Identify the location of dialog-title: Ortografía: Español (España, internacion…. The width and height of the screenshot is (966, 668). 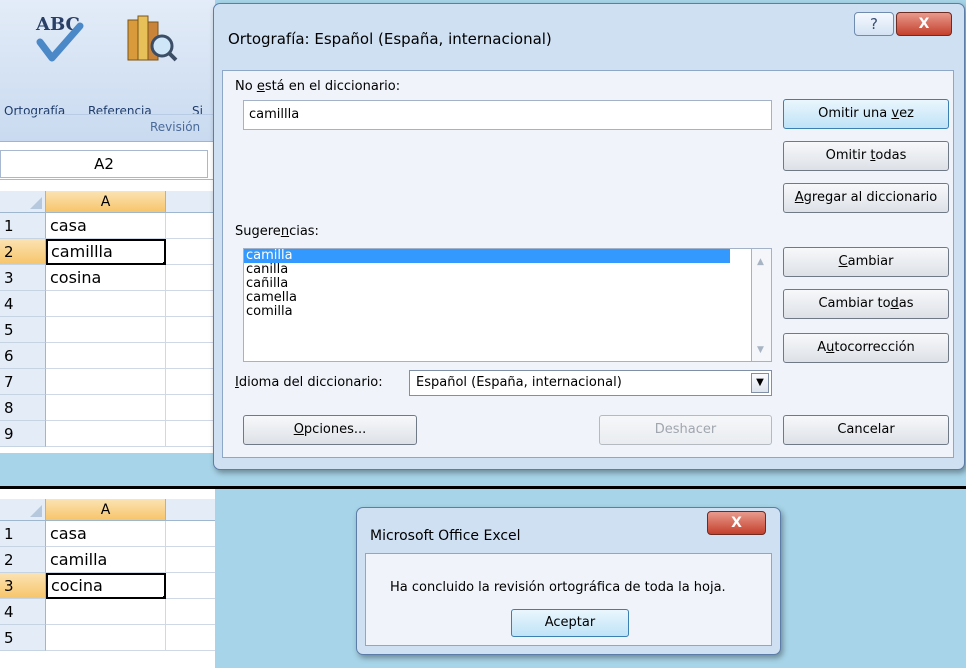
(390, 39).